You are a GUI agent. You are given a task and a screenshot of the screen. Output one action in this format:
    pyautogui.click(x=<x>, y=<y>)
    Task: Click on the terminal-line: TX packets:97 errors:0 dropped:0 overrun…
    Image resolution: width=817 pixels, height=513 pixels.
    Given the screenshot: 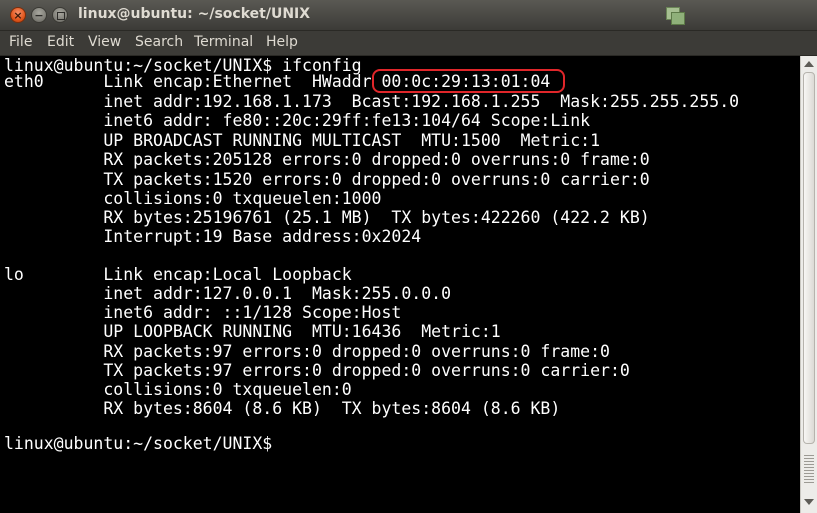 What is the action you would take?
    pyautogui.click(x=317, y=370)
    